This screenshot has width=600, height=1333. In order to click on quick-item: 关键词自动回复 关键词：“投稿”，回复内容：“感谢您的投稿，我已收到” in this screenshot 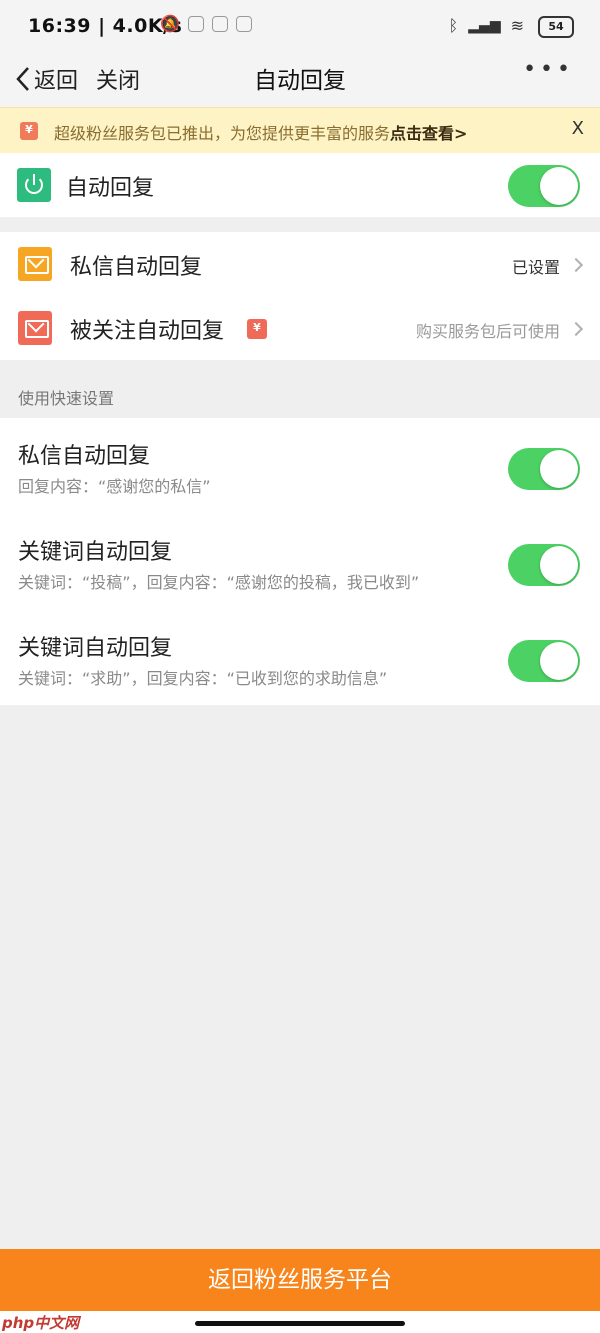, I will do `click(300, 562)`.